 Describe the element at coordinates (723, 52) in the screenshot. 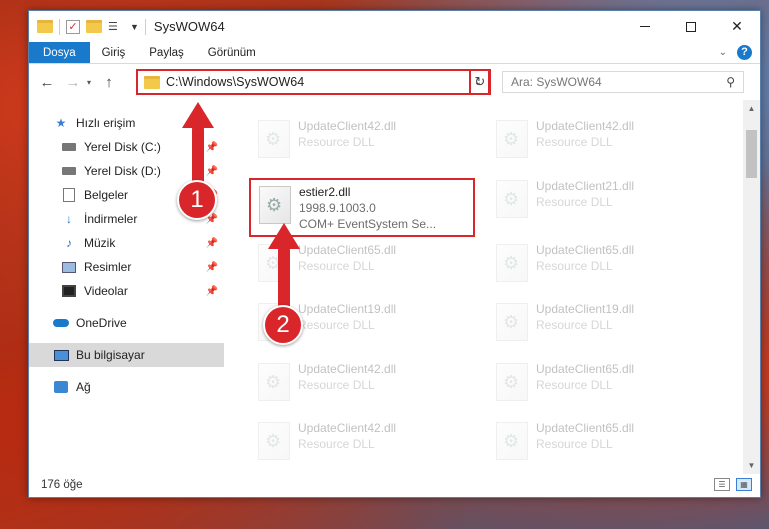

I see `expand-ribbon-icon: ⌄` at that location.